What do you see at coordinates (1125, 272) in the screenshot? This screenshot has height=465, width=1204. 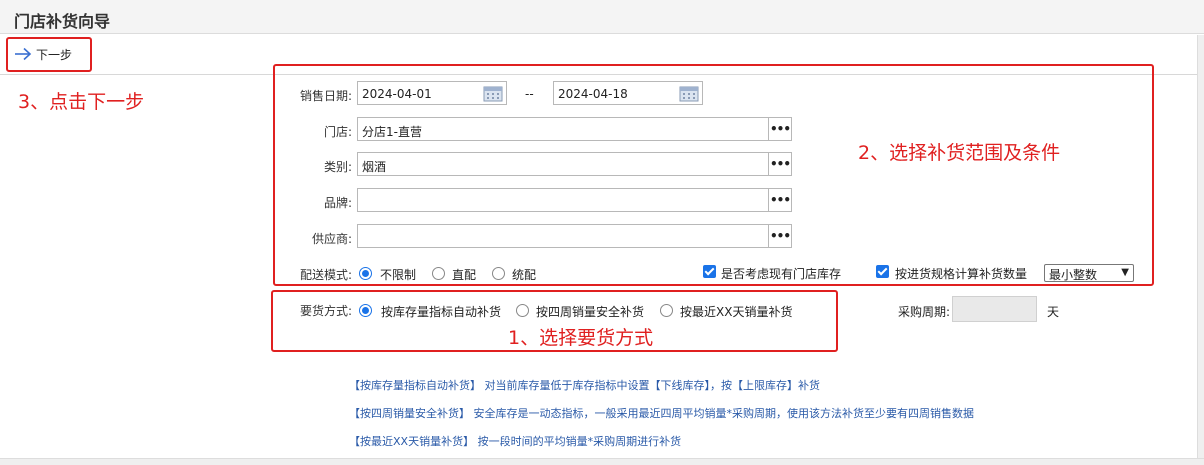 I see `chevron-down-icon: ▼` at bounding box center [1125, 272].